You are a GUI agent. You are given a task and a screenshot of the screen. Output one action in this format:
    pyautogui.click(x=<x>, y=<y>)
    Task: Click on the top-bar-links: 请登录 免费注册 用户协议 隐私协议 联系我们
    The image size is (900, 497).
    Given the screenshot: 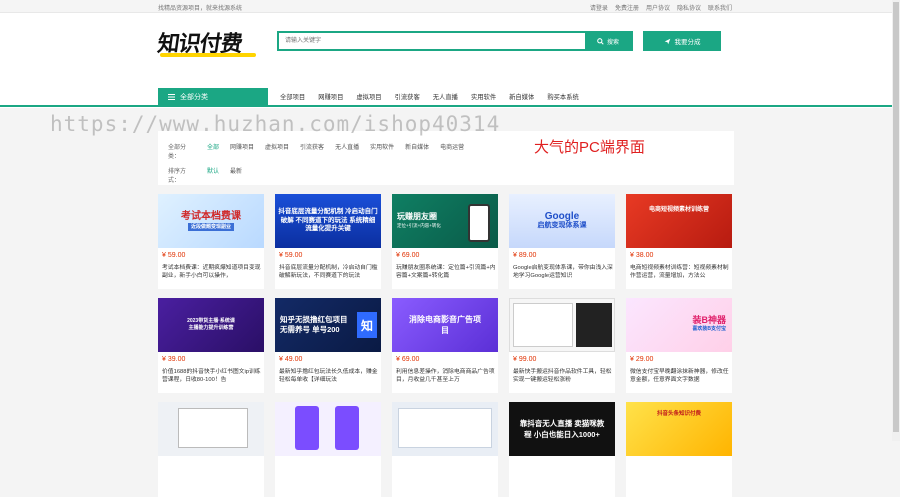 What is the action you would take?
    pyautogui.click(x=661, y=7)
    